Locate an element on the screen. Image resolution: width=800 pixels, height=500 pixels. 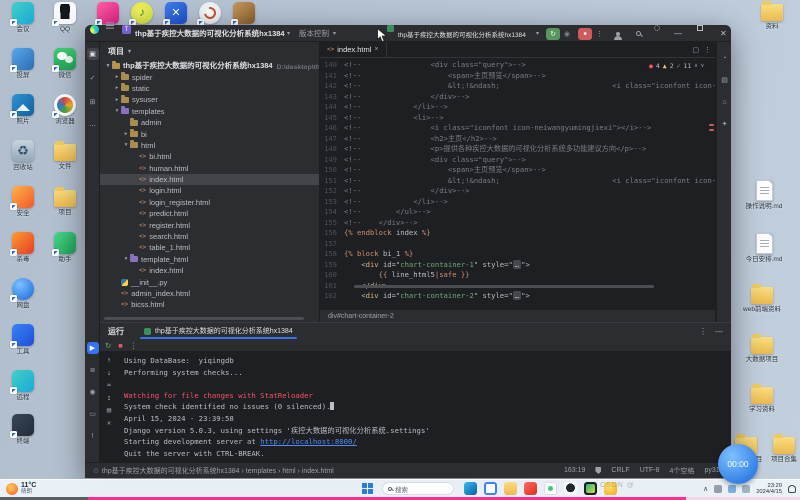
line-separator: CRLF is located at coordinates (620, 470).